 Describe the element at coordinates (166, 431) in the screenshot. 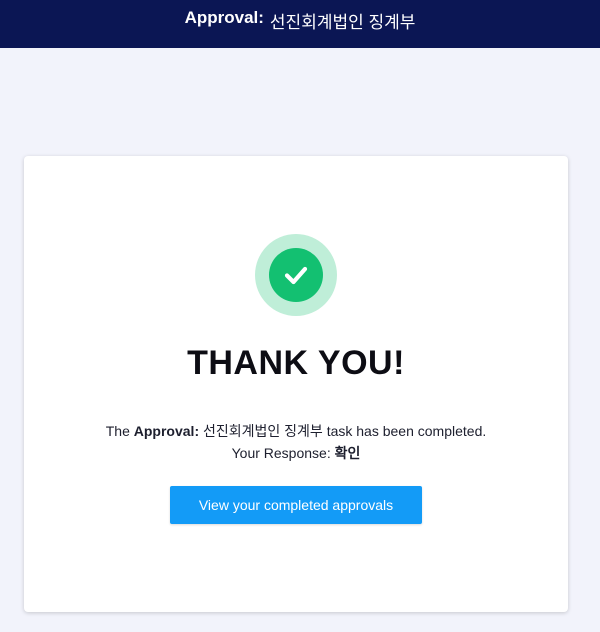

I see `message-approval-label: Approval:` at that location.